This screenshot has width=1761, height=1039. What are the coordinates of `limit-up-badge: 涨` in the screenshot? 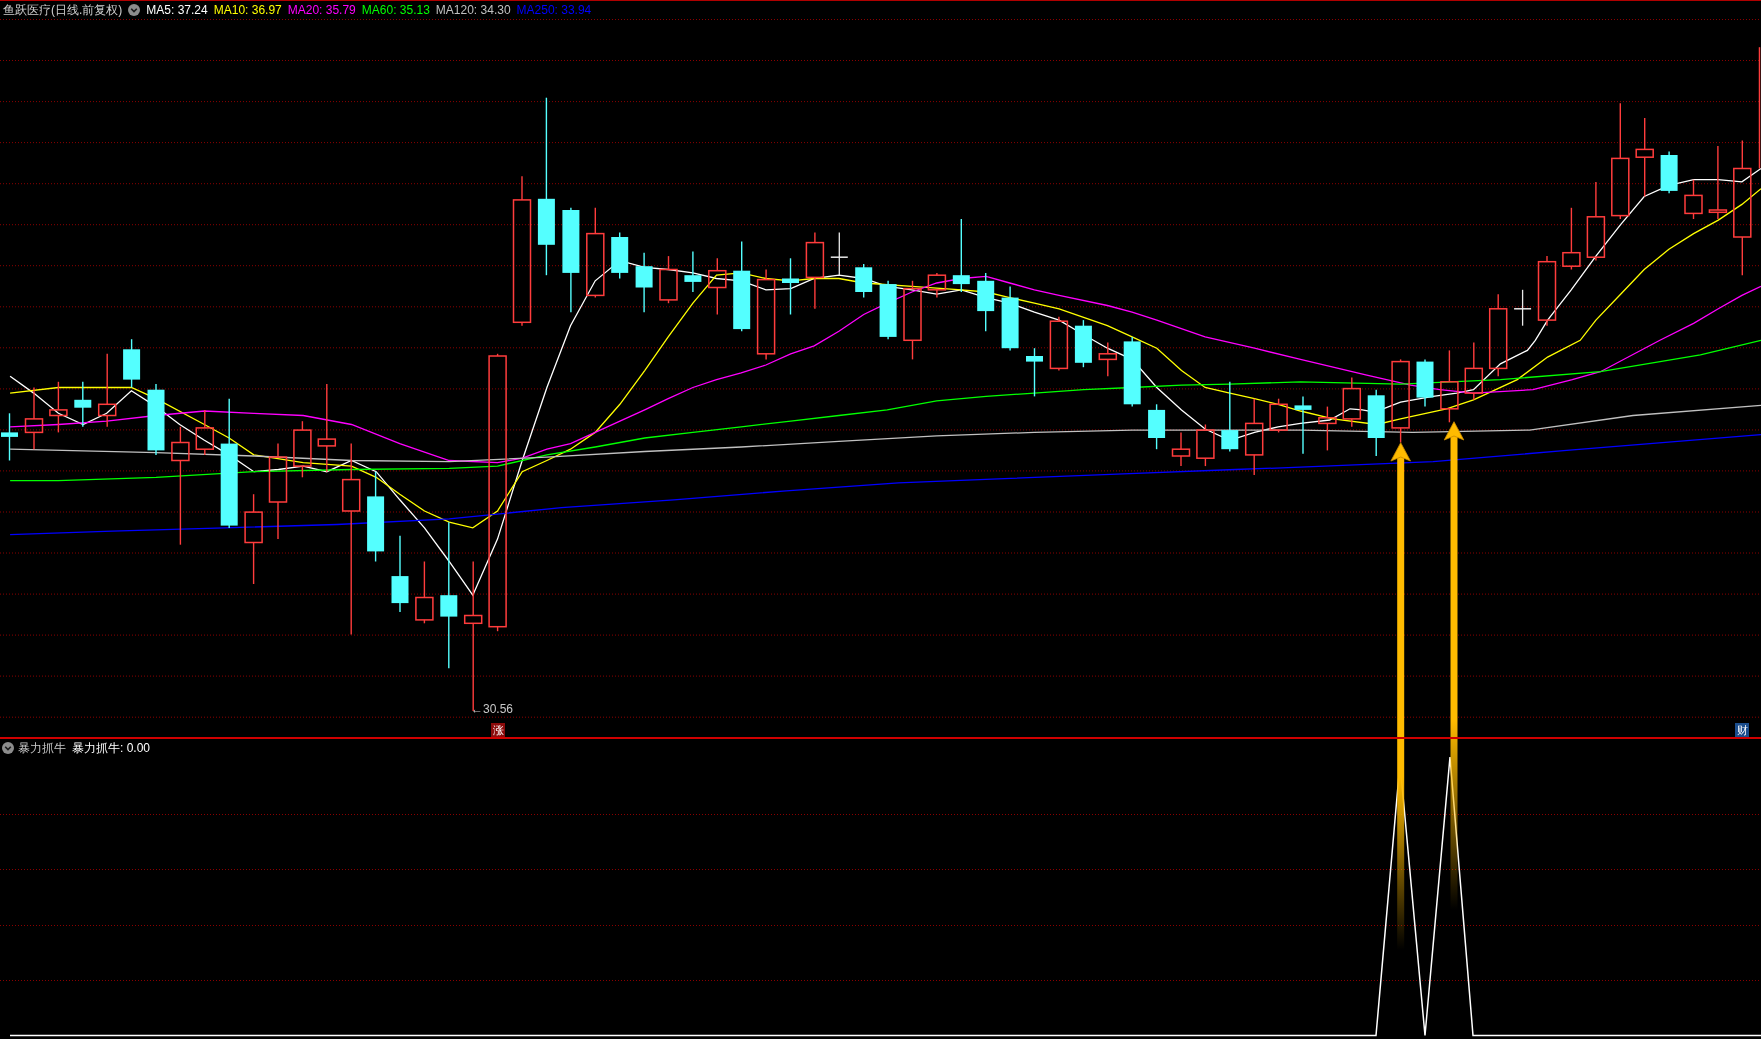 It's located at (498, 730).